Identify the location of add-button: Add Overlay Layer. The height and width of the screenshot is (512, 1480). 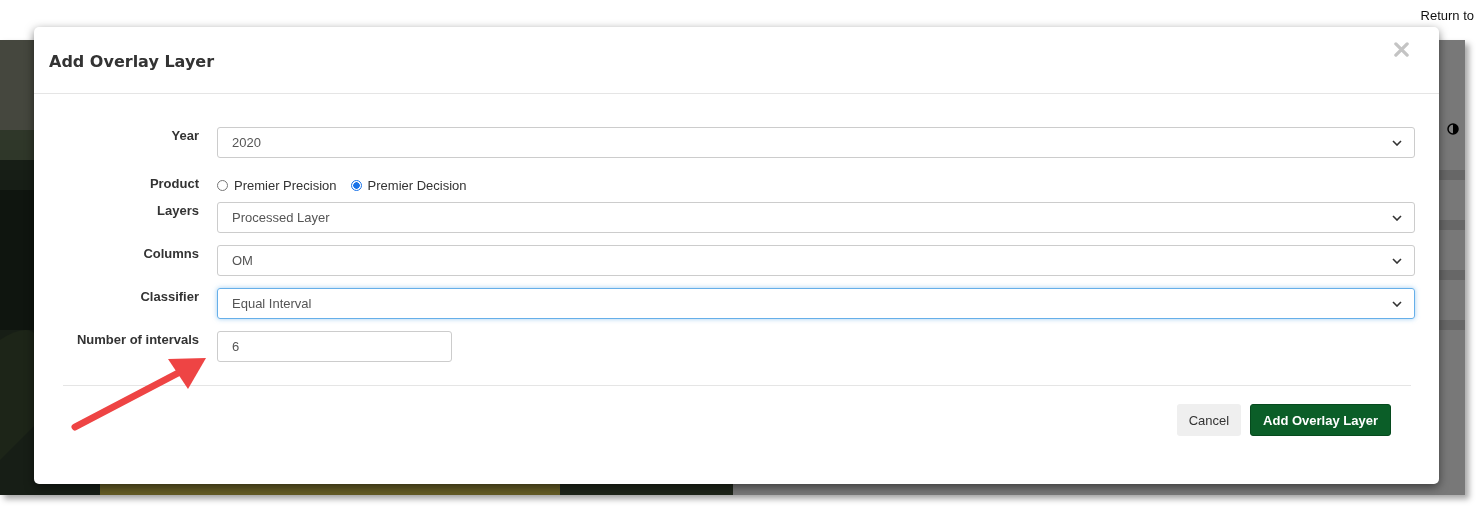
(1320, 420).